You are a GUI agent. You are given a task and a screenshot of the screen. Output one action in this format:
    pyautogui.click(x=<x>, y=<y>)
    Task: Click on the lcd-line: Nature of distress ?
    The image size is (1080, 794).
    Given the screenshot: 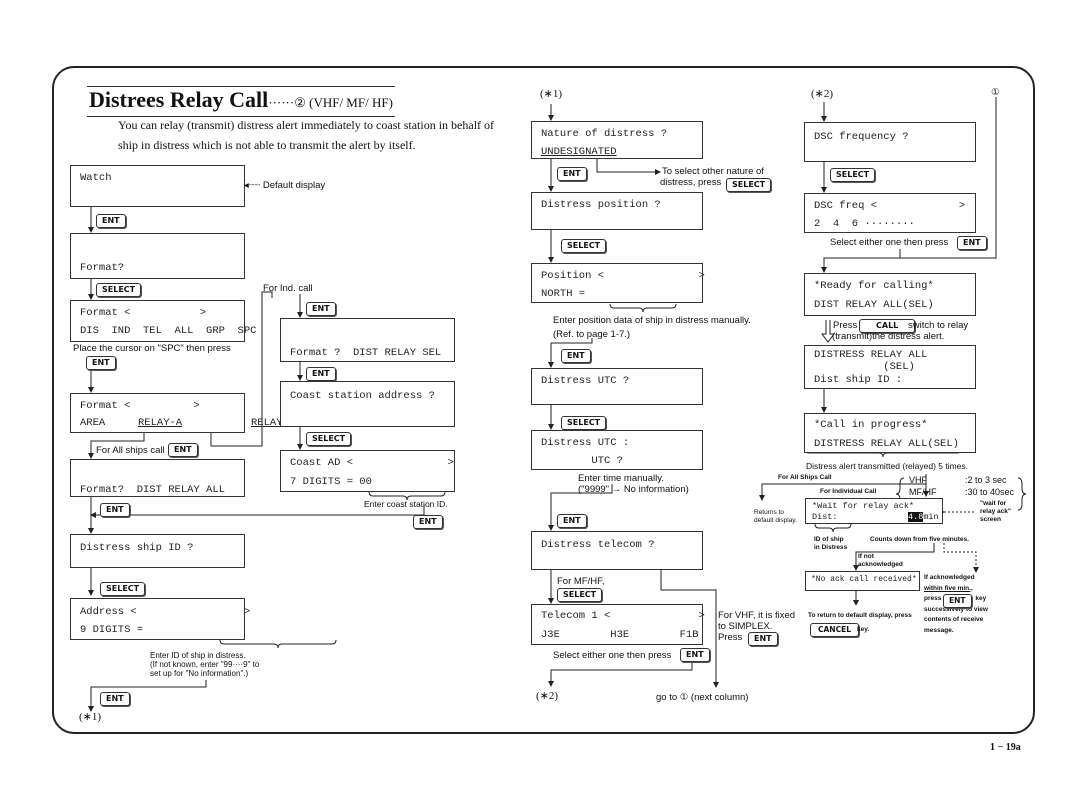 What is the action you would take?
    pyautogui.click(x=604, y=134)
    